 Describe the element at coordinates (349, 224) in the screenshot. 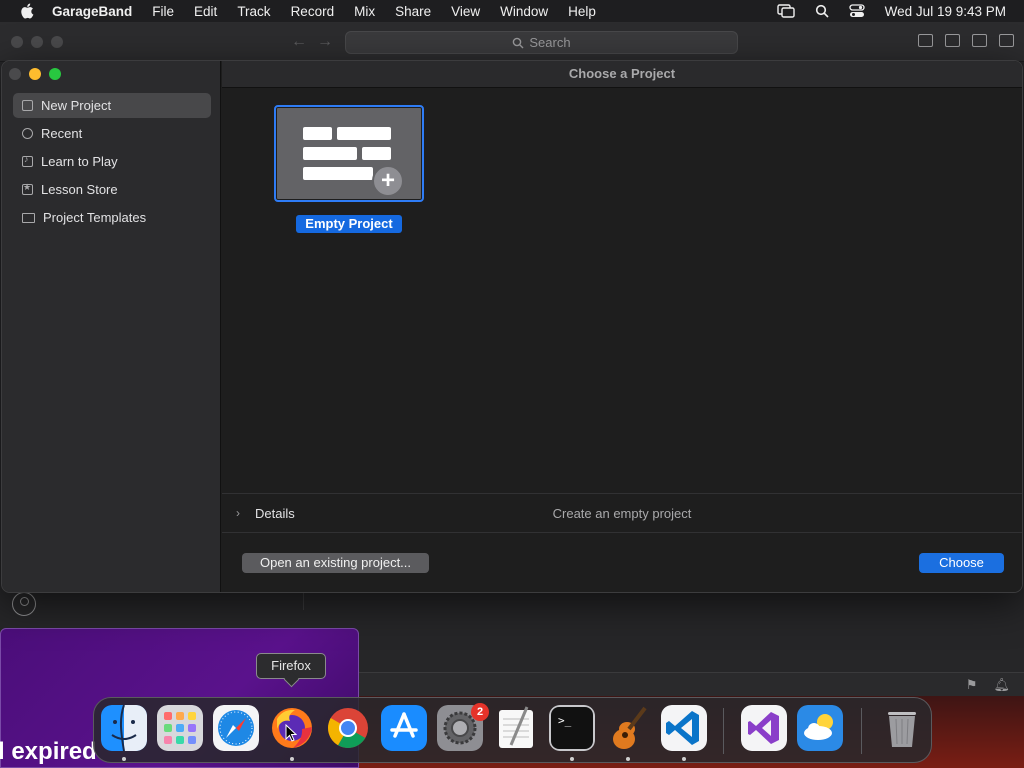

I see `empty-project-label: Empty Project` at that location.